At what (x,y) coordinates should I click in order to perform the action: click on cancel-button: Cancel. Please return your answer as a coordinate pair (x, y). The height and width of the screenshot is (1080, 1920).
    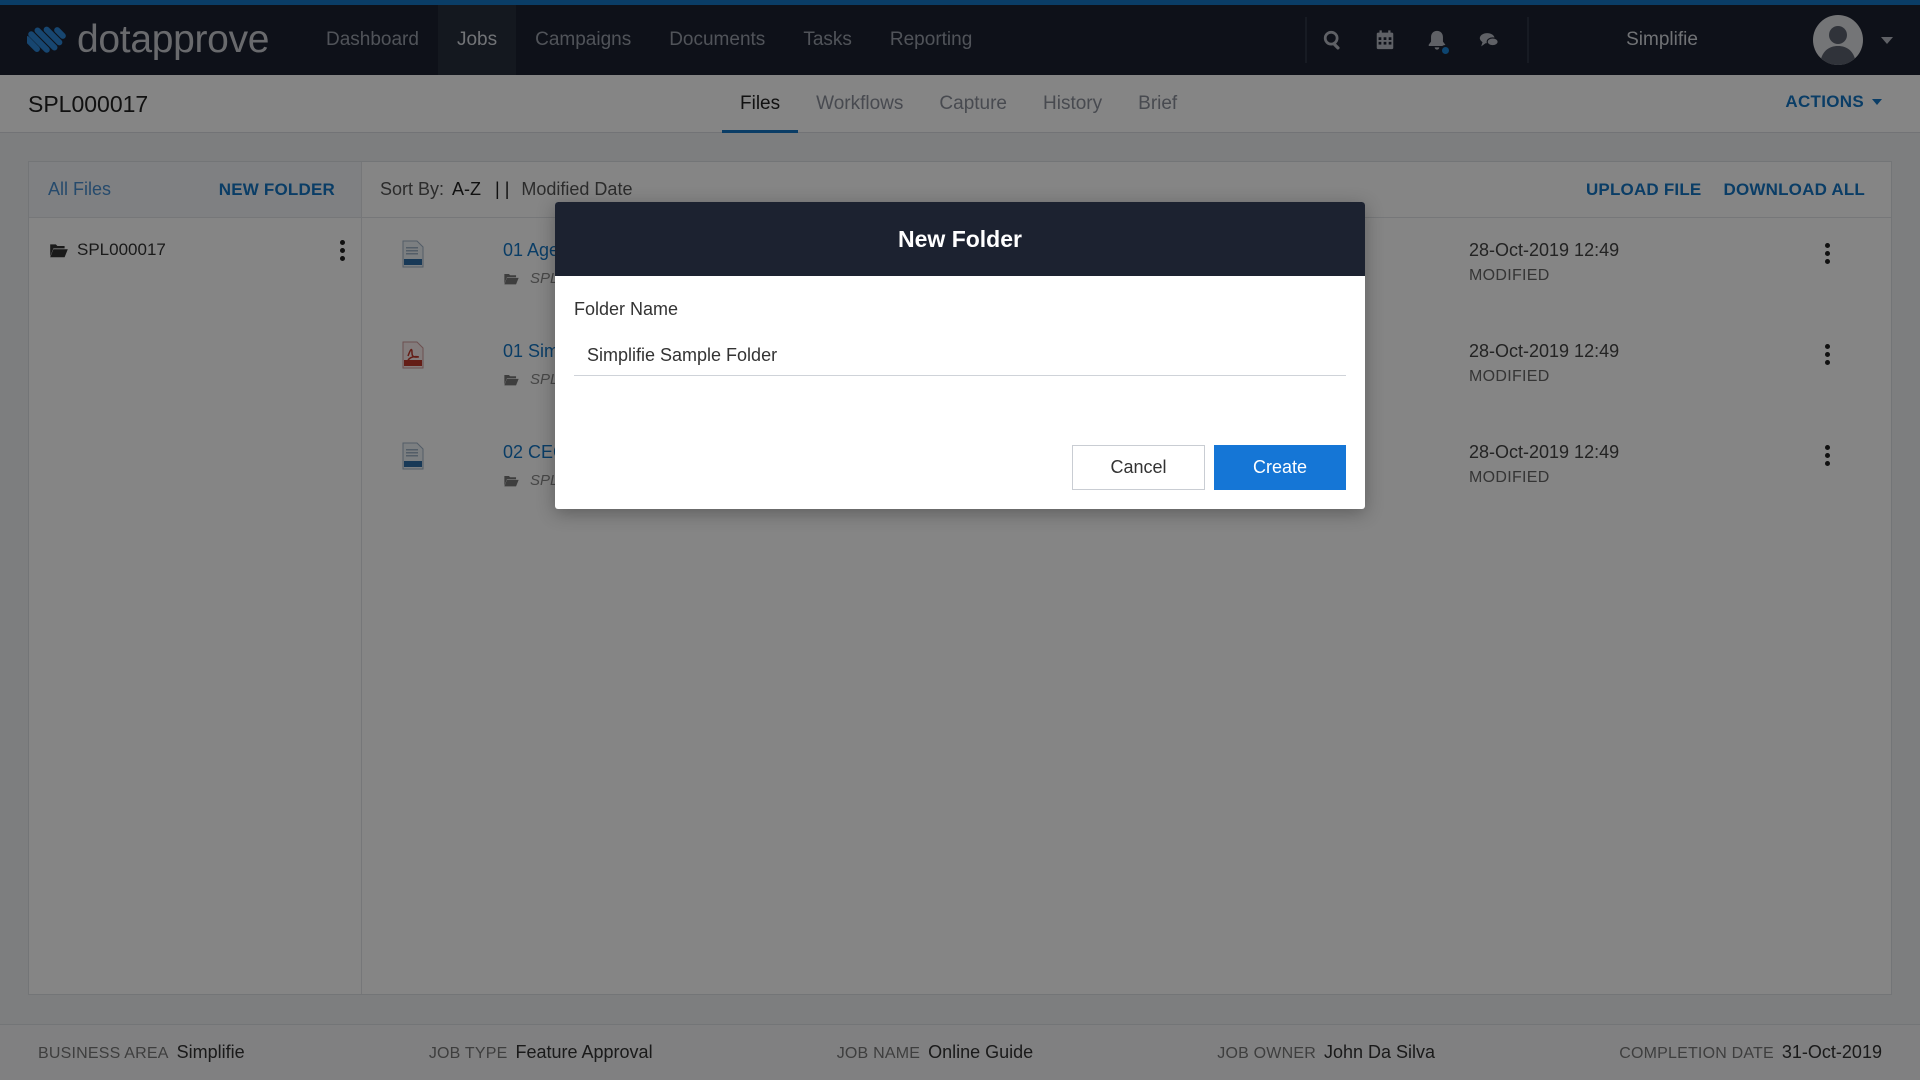
    Looking at the image, I should click on (1138, 467).